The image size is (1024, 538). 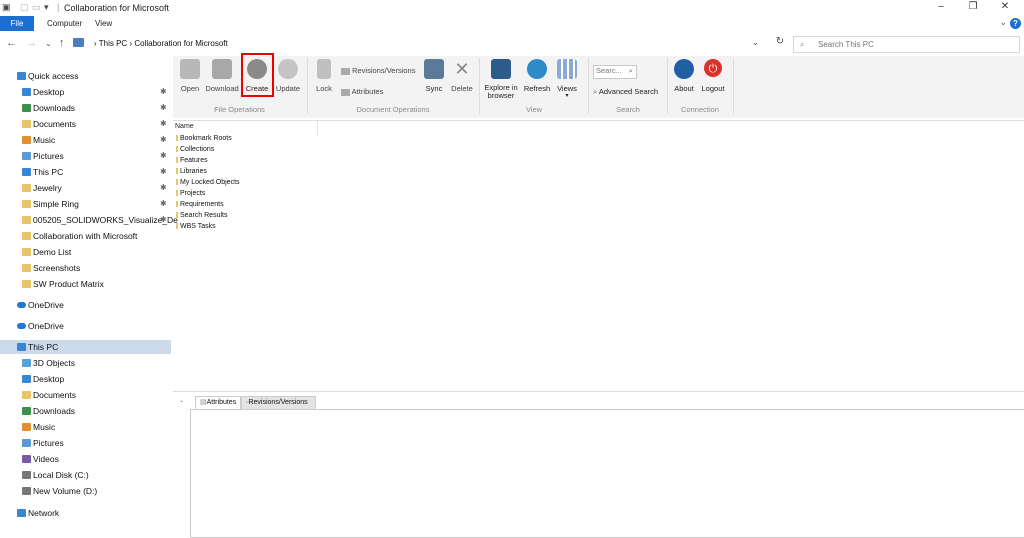 What do you see at coordinates (324, 79) in the screenshot?
I see `lock-button: Lock` at bounding box center [324, 79].